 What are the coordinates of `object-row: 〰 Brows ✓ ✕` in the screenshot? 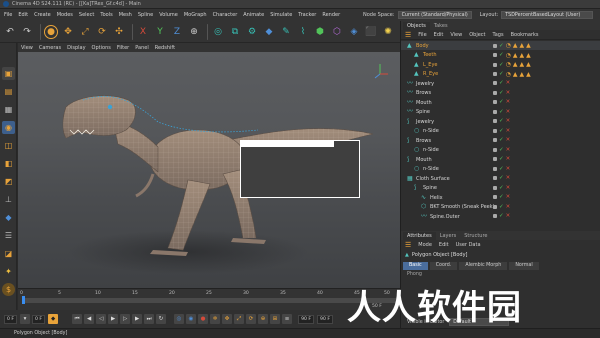 It's located at (500, 93).